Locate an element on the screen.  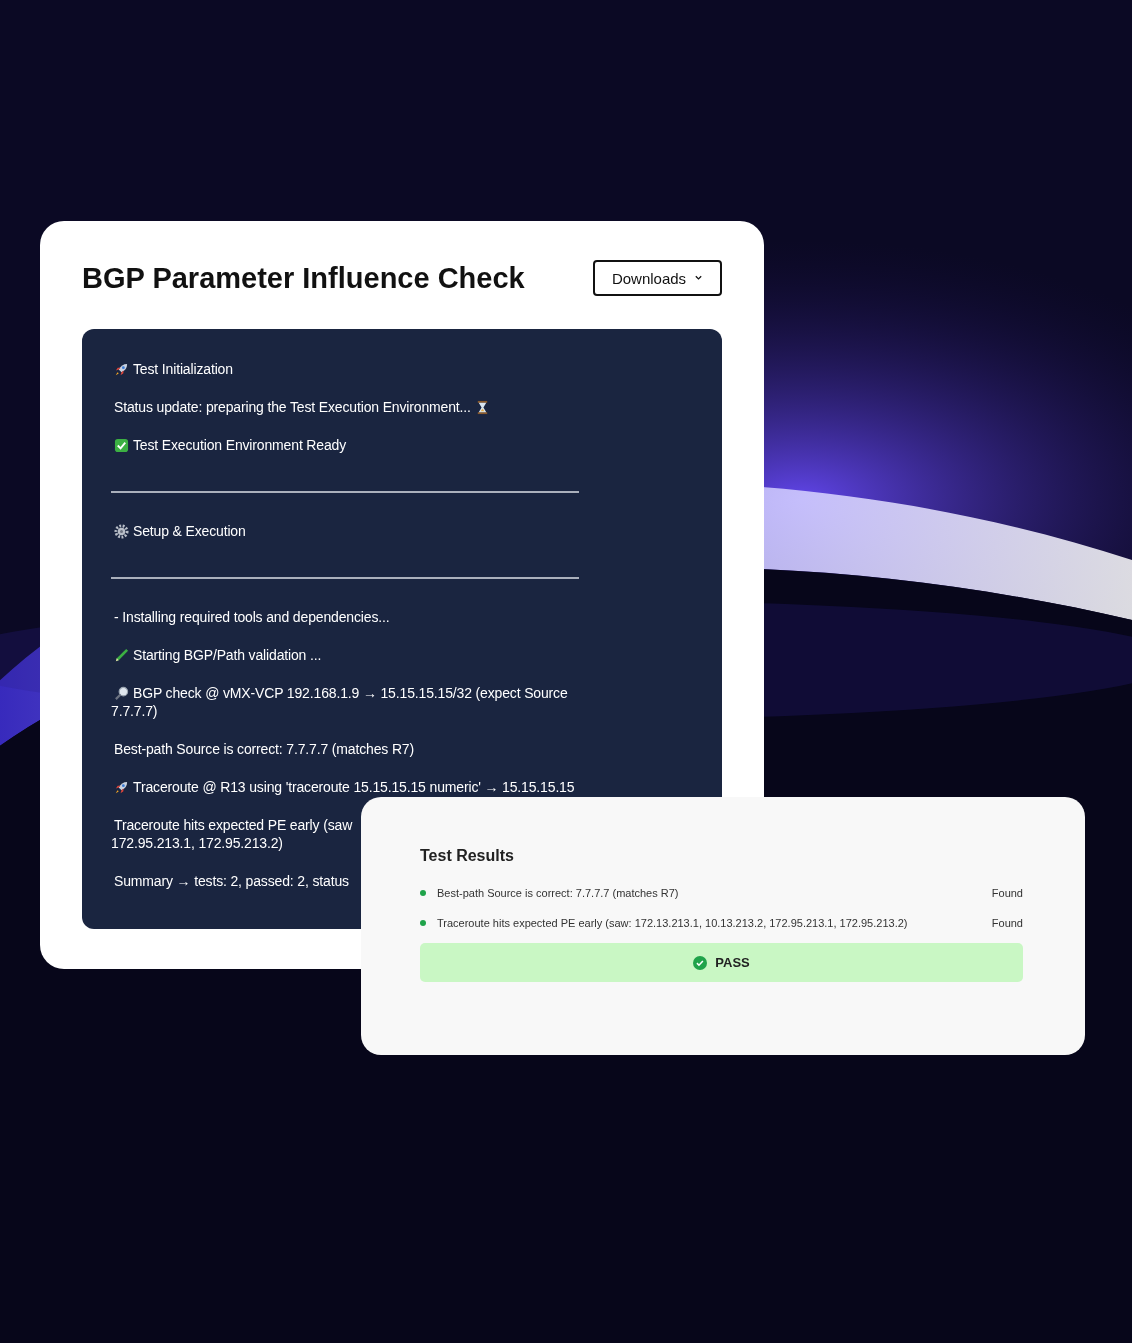
log-line: 172.95.213.1, 172.95.213.2) is located at coordinates (197, 843).